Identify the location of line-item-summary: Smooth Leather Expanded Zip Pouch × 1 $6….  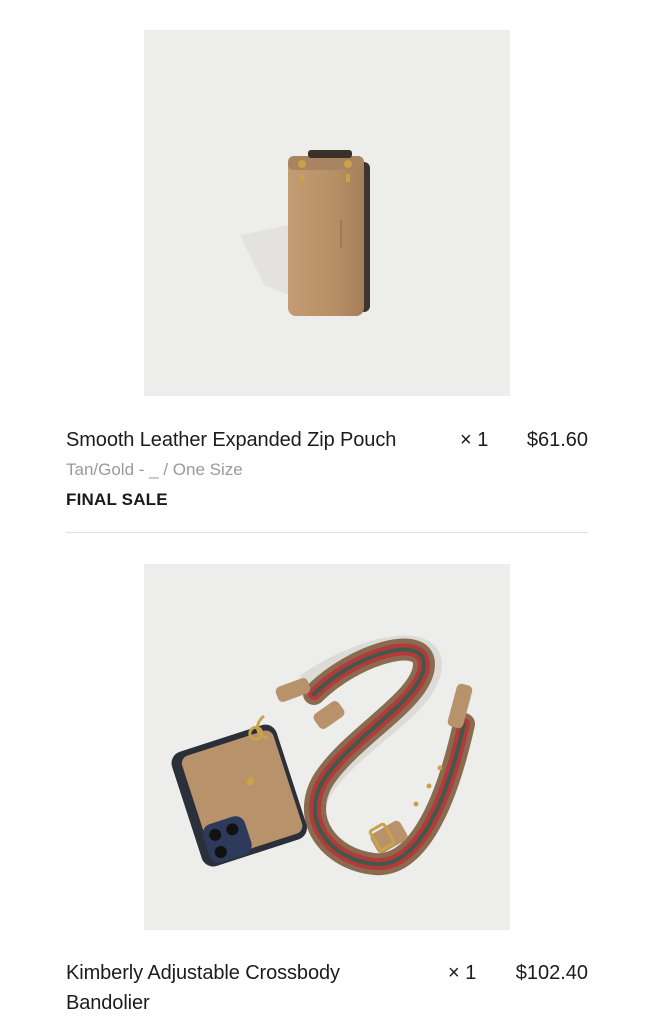
(327, 440).